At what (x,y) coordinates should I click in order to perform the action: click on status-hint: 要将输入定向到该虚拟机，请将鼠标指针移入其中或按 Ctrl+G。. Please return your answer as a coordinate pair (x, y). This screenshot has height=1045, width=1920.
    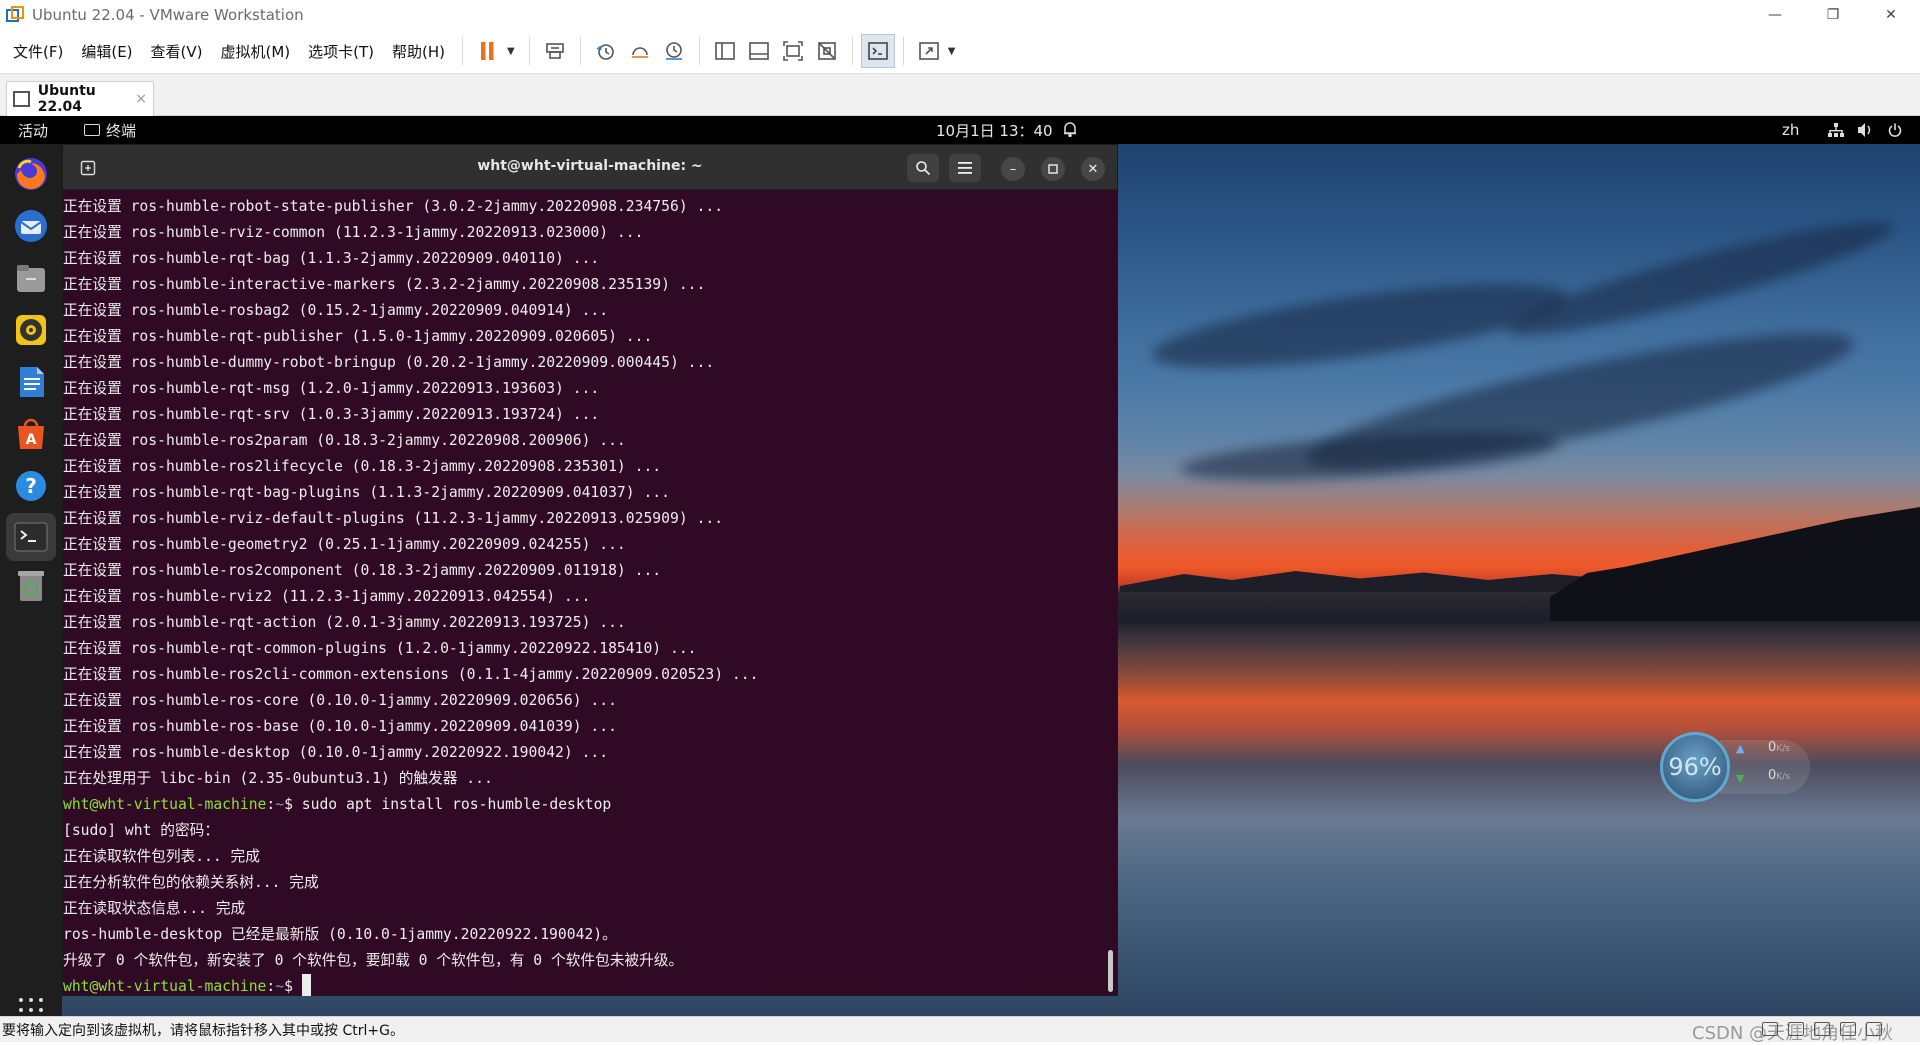
    Looking at the image, I should click on (203, 1030).